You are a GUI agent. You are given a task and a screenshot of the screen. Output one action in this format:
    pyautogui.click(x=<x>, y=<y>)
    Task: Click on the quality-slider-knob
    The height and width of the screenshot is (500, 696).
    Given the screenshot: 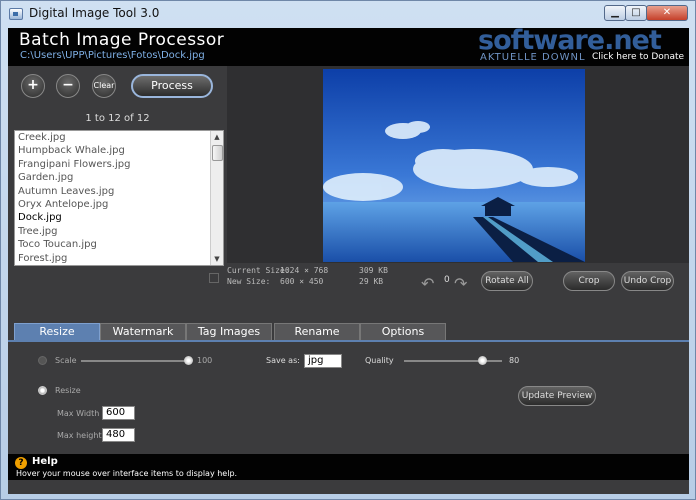 What is the action you would take?
    pyautogui.click(x=483, y=360)
    